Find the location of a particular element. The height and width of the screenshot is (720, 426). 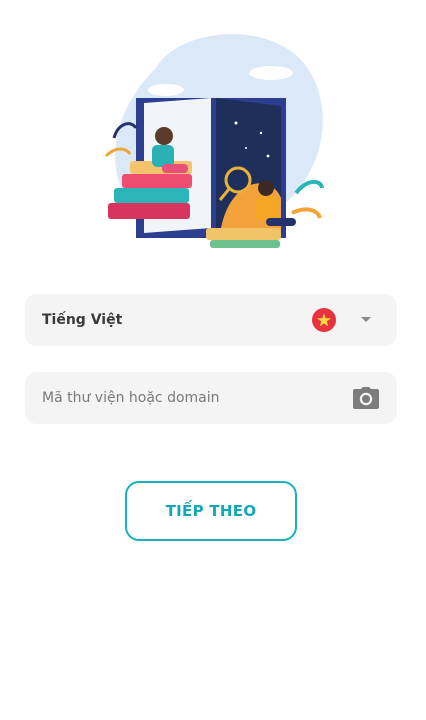

language-value: Tiếng Việt is located at coordinates (82, 320).